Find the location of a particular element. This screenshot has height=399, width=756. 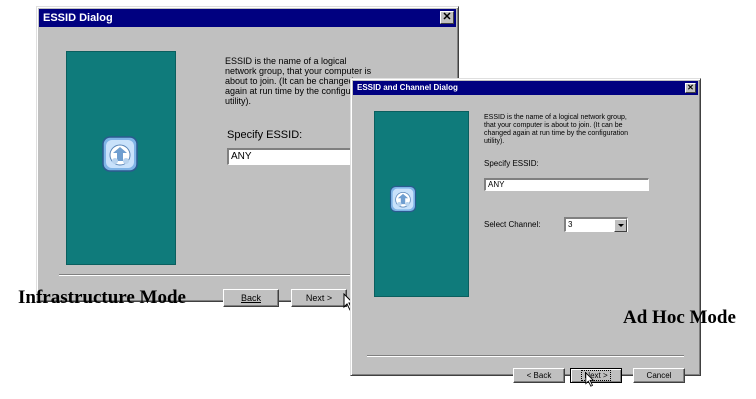

back-button-label: Back is located at coordinates (250, 298).